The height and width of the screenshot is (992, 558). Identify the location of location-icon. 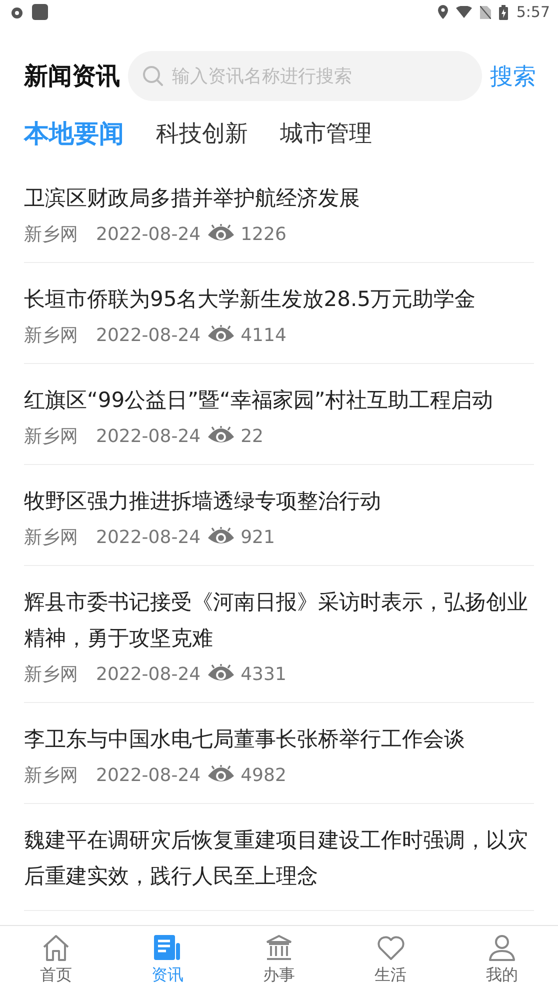
(443, 12).